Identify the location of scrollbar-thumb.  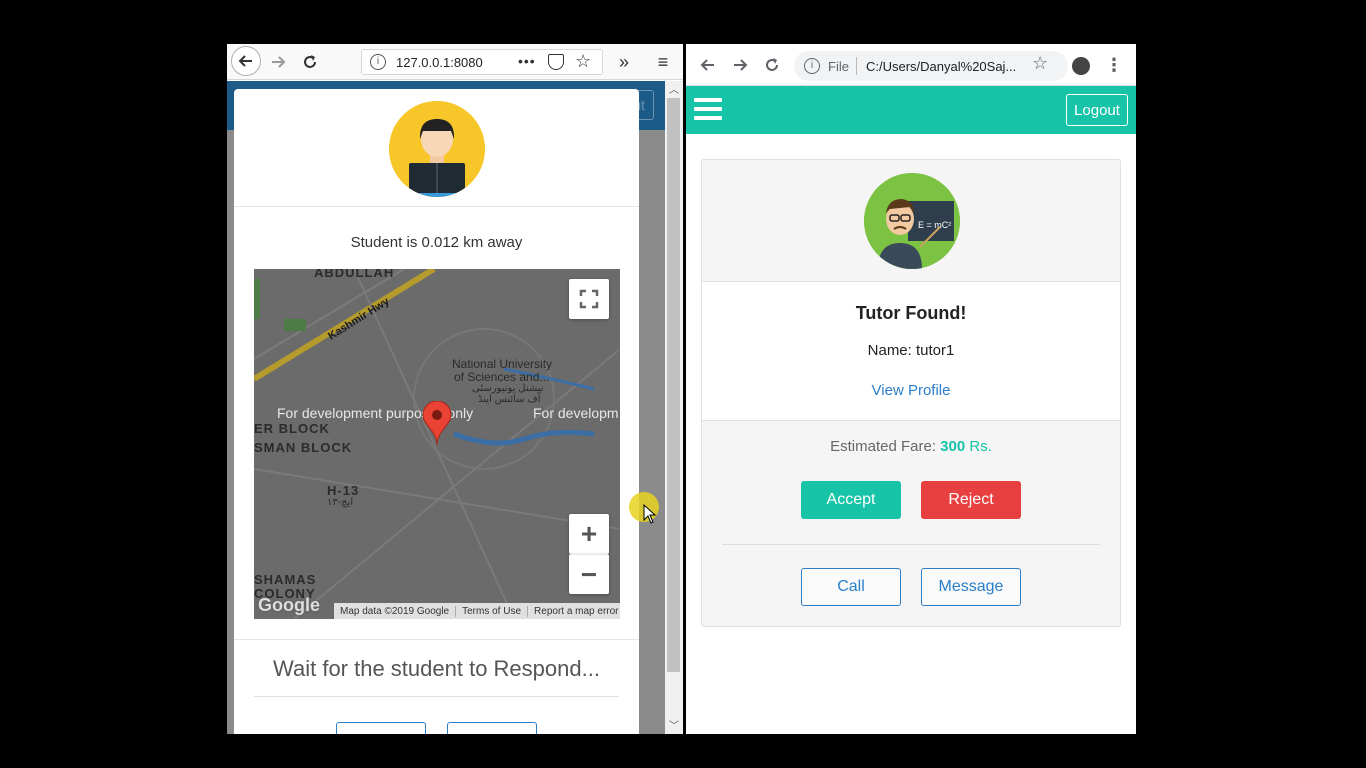
(673, 385).